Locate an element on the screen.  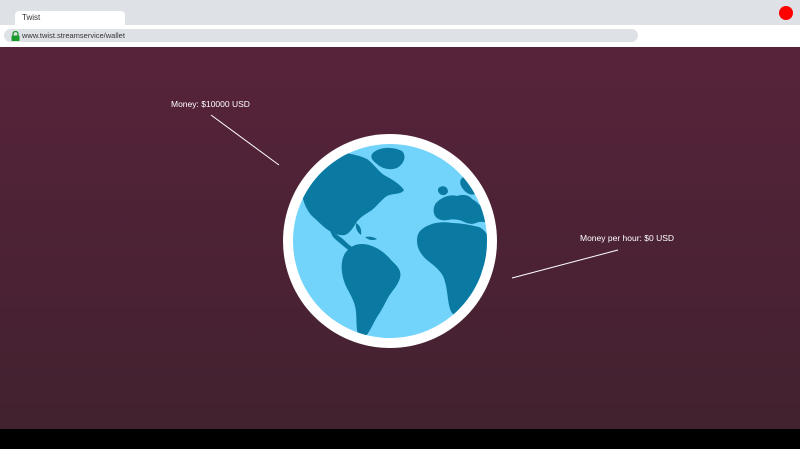
bottom-bar is located at coordinates (400, 439).